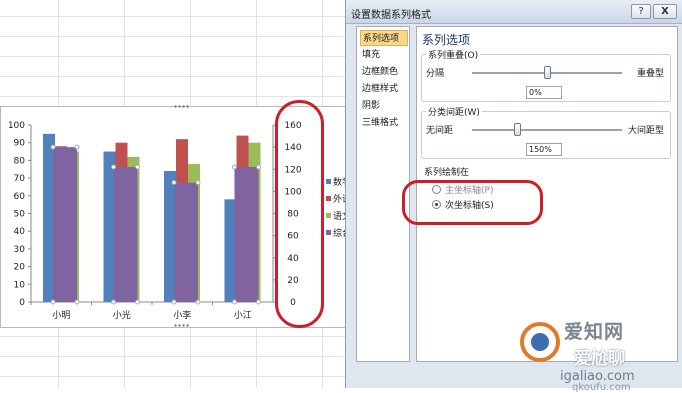 This screenshot has height=393, width=682. Describe the element at coordinates (594, 332) in the screenshot. I see `watermark-text-1: 爱知网` at that location.